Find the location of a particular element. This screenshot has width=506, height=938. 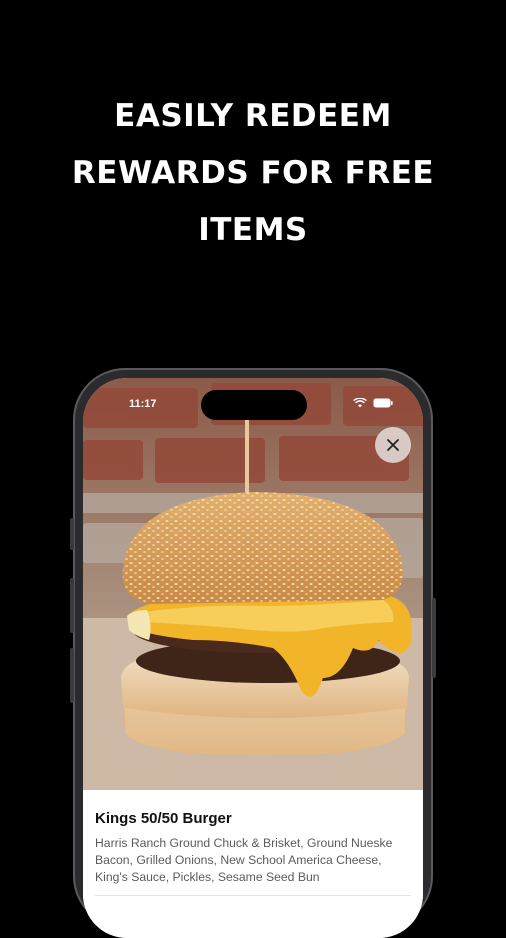

power-button is located at coordinates (434, 638).